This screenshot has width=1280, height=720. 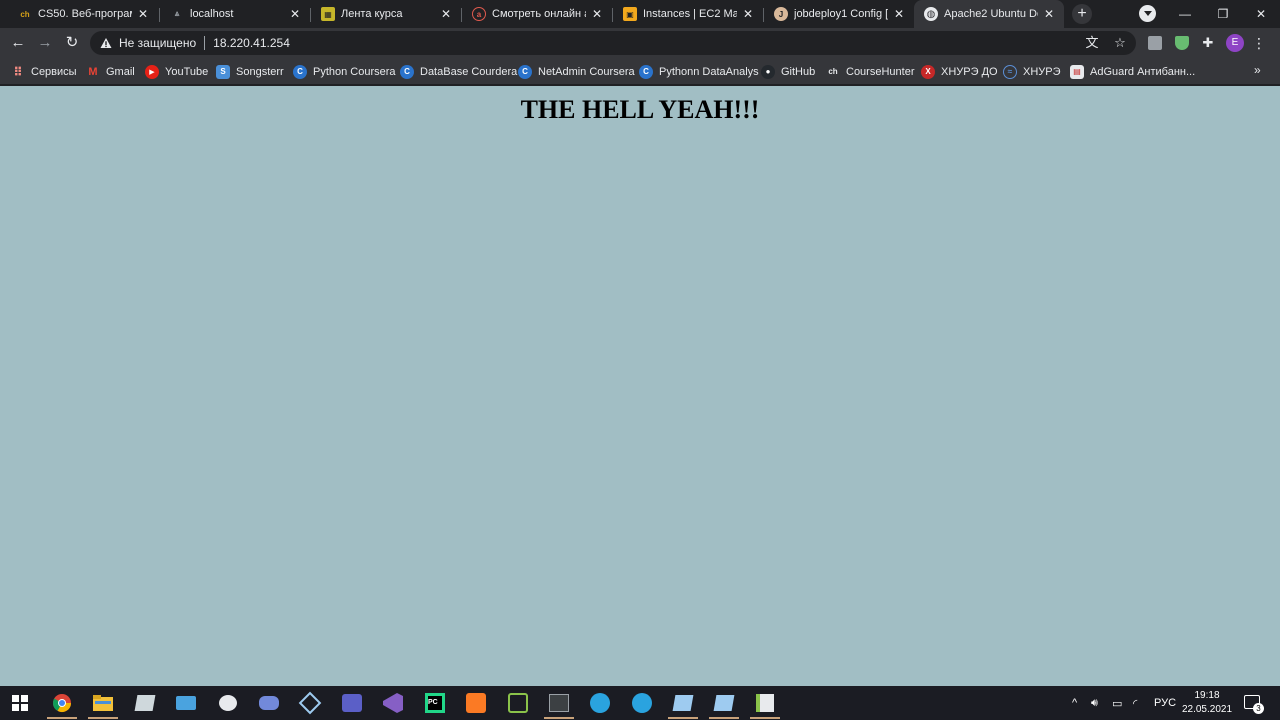 I want to click on bookmark-python-coursera: C Python Coursera, so click(x=344, y=71).